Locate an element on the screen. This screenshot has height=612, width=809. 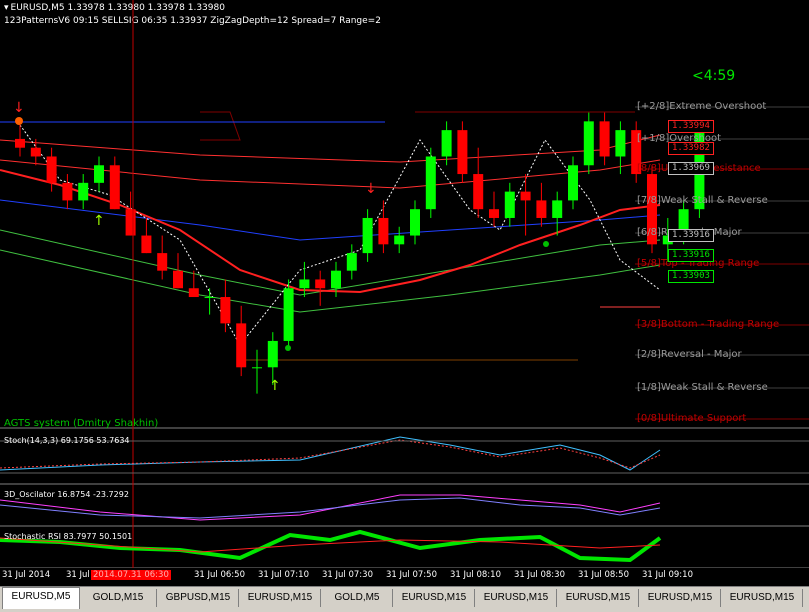
murrey-level-label: [3/8]Bottom - Trading Range is located at coordinates (708, 324).